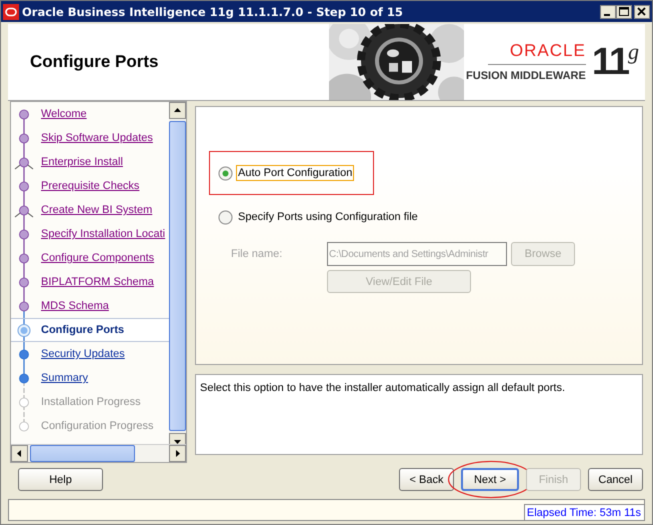 The height and width of the screenshot is (525, 653). What do you see at coordinates (64, 378) in the screenshot?
I see `step-link: Summary` at bounding box center [64, 378].